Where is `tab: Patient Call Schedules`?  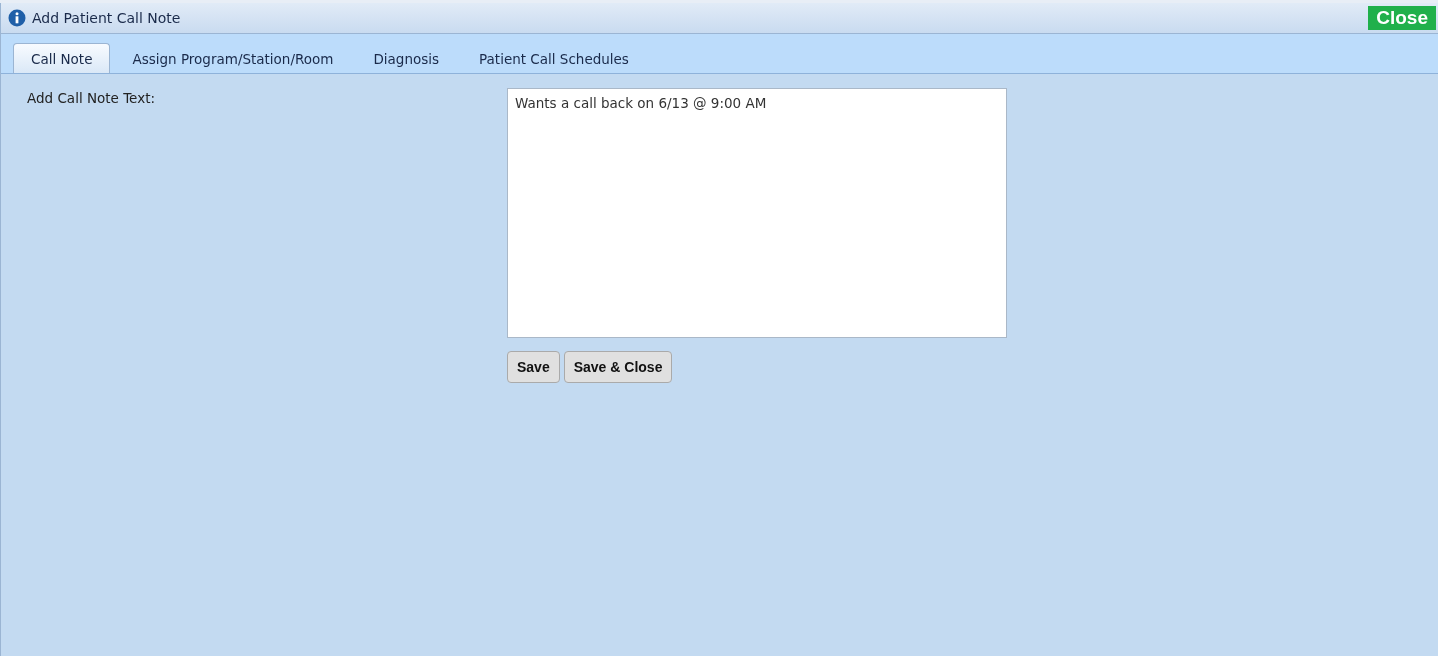 tab: Patient Call Schedules is located at coordinates (554, 58).